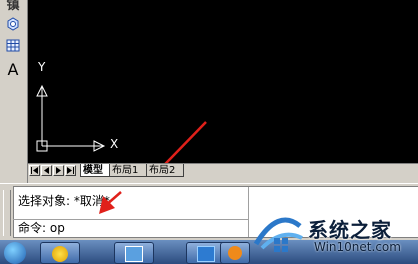 The width and height of the screenshot is (418, 264). I want to click on tab-layout2: 布局2, so click(165, 170).